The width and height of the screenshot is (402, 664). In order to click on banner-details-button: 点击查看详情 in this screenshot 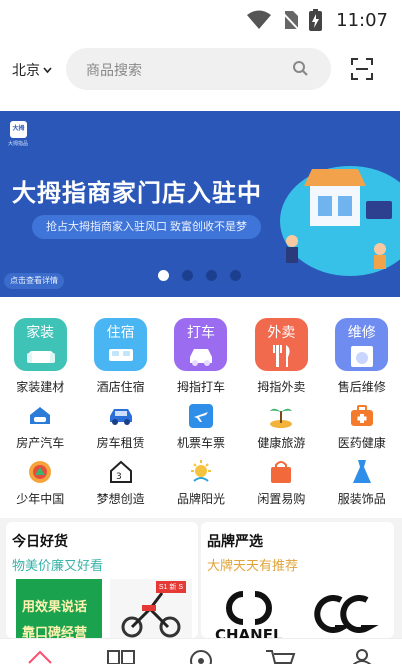, I will do `click(34, 281)`.